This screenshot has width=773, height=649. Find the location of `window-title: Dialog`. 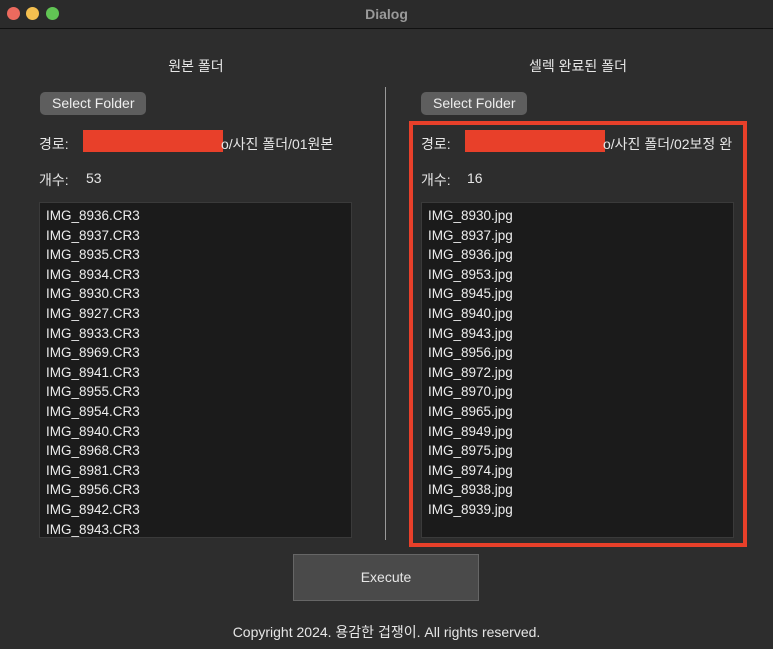

window-title: Dialog is located at coordinates (386, 14).